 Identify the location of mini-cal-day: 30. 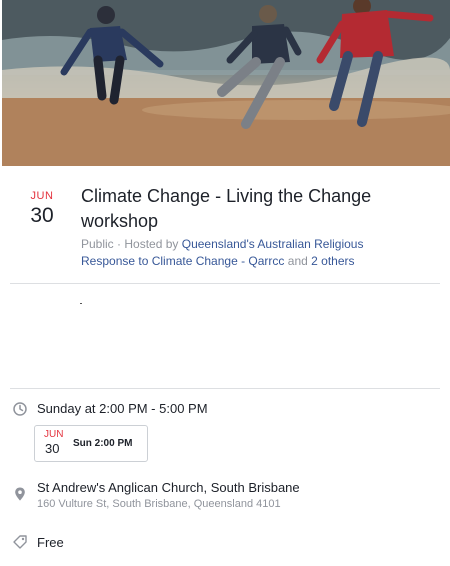
(52, 448).